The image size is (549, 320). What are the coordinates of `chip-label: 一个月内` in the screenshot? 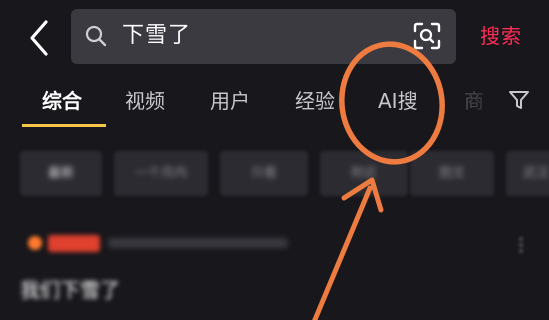 It's located at (160, 173).